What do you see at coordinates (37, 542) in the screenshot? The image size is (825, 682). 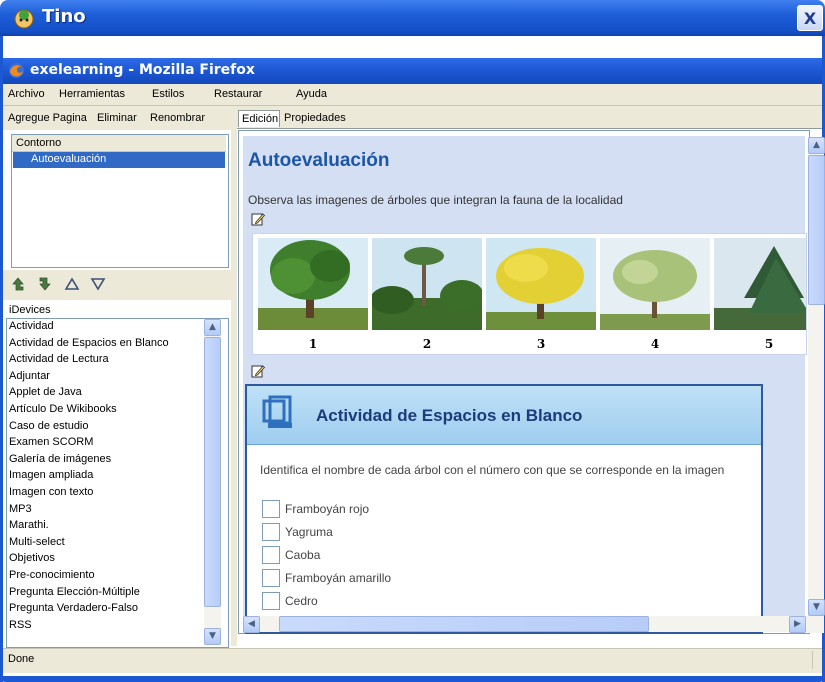 I see `idevice-item: Multi-select` at bounding box center [37, 542].